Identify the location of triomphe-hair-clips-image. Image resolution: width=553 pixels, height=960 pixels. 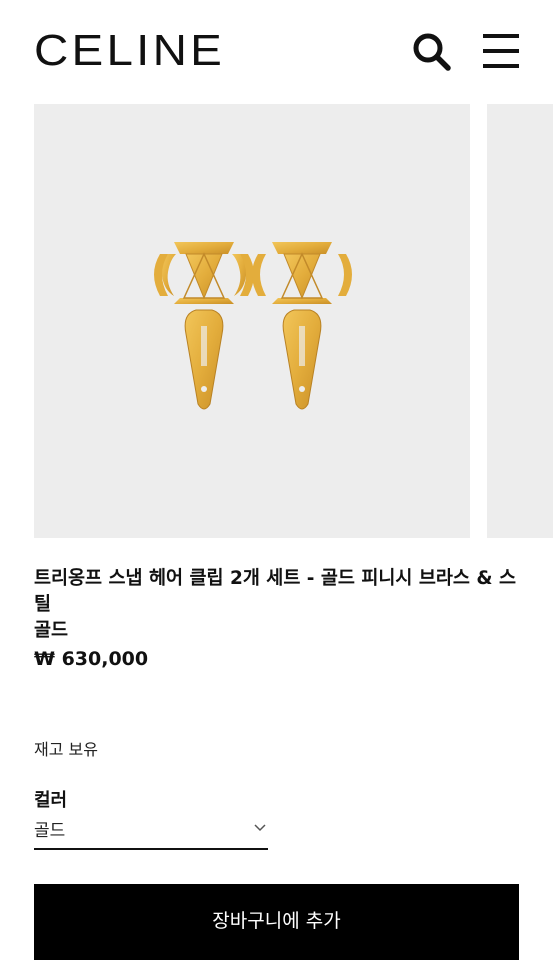
(253, 326).